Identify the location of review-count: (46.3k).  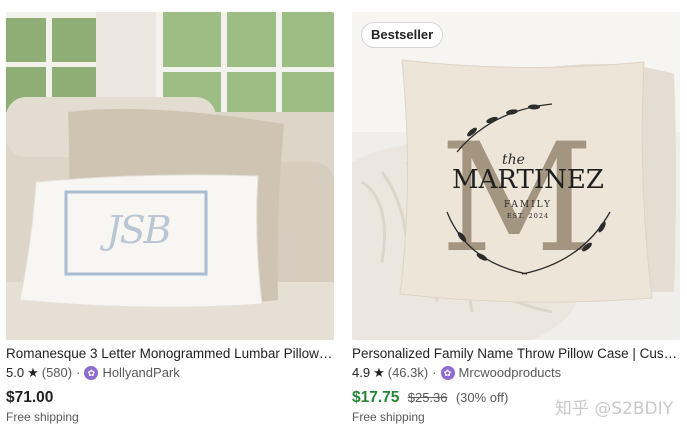
(408, 372).